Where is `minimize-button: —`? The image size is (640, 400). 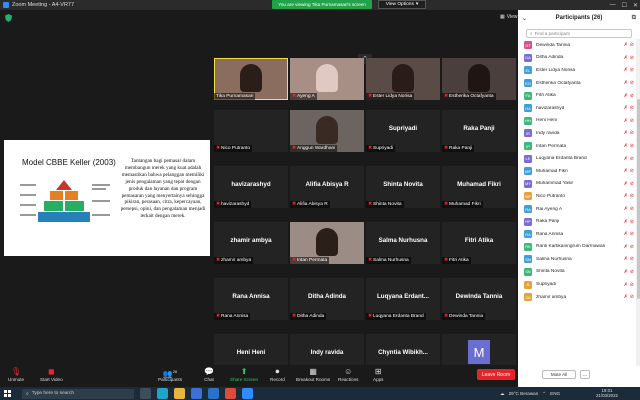 minimize-button: — is located at coordinates (613, 5).